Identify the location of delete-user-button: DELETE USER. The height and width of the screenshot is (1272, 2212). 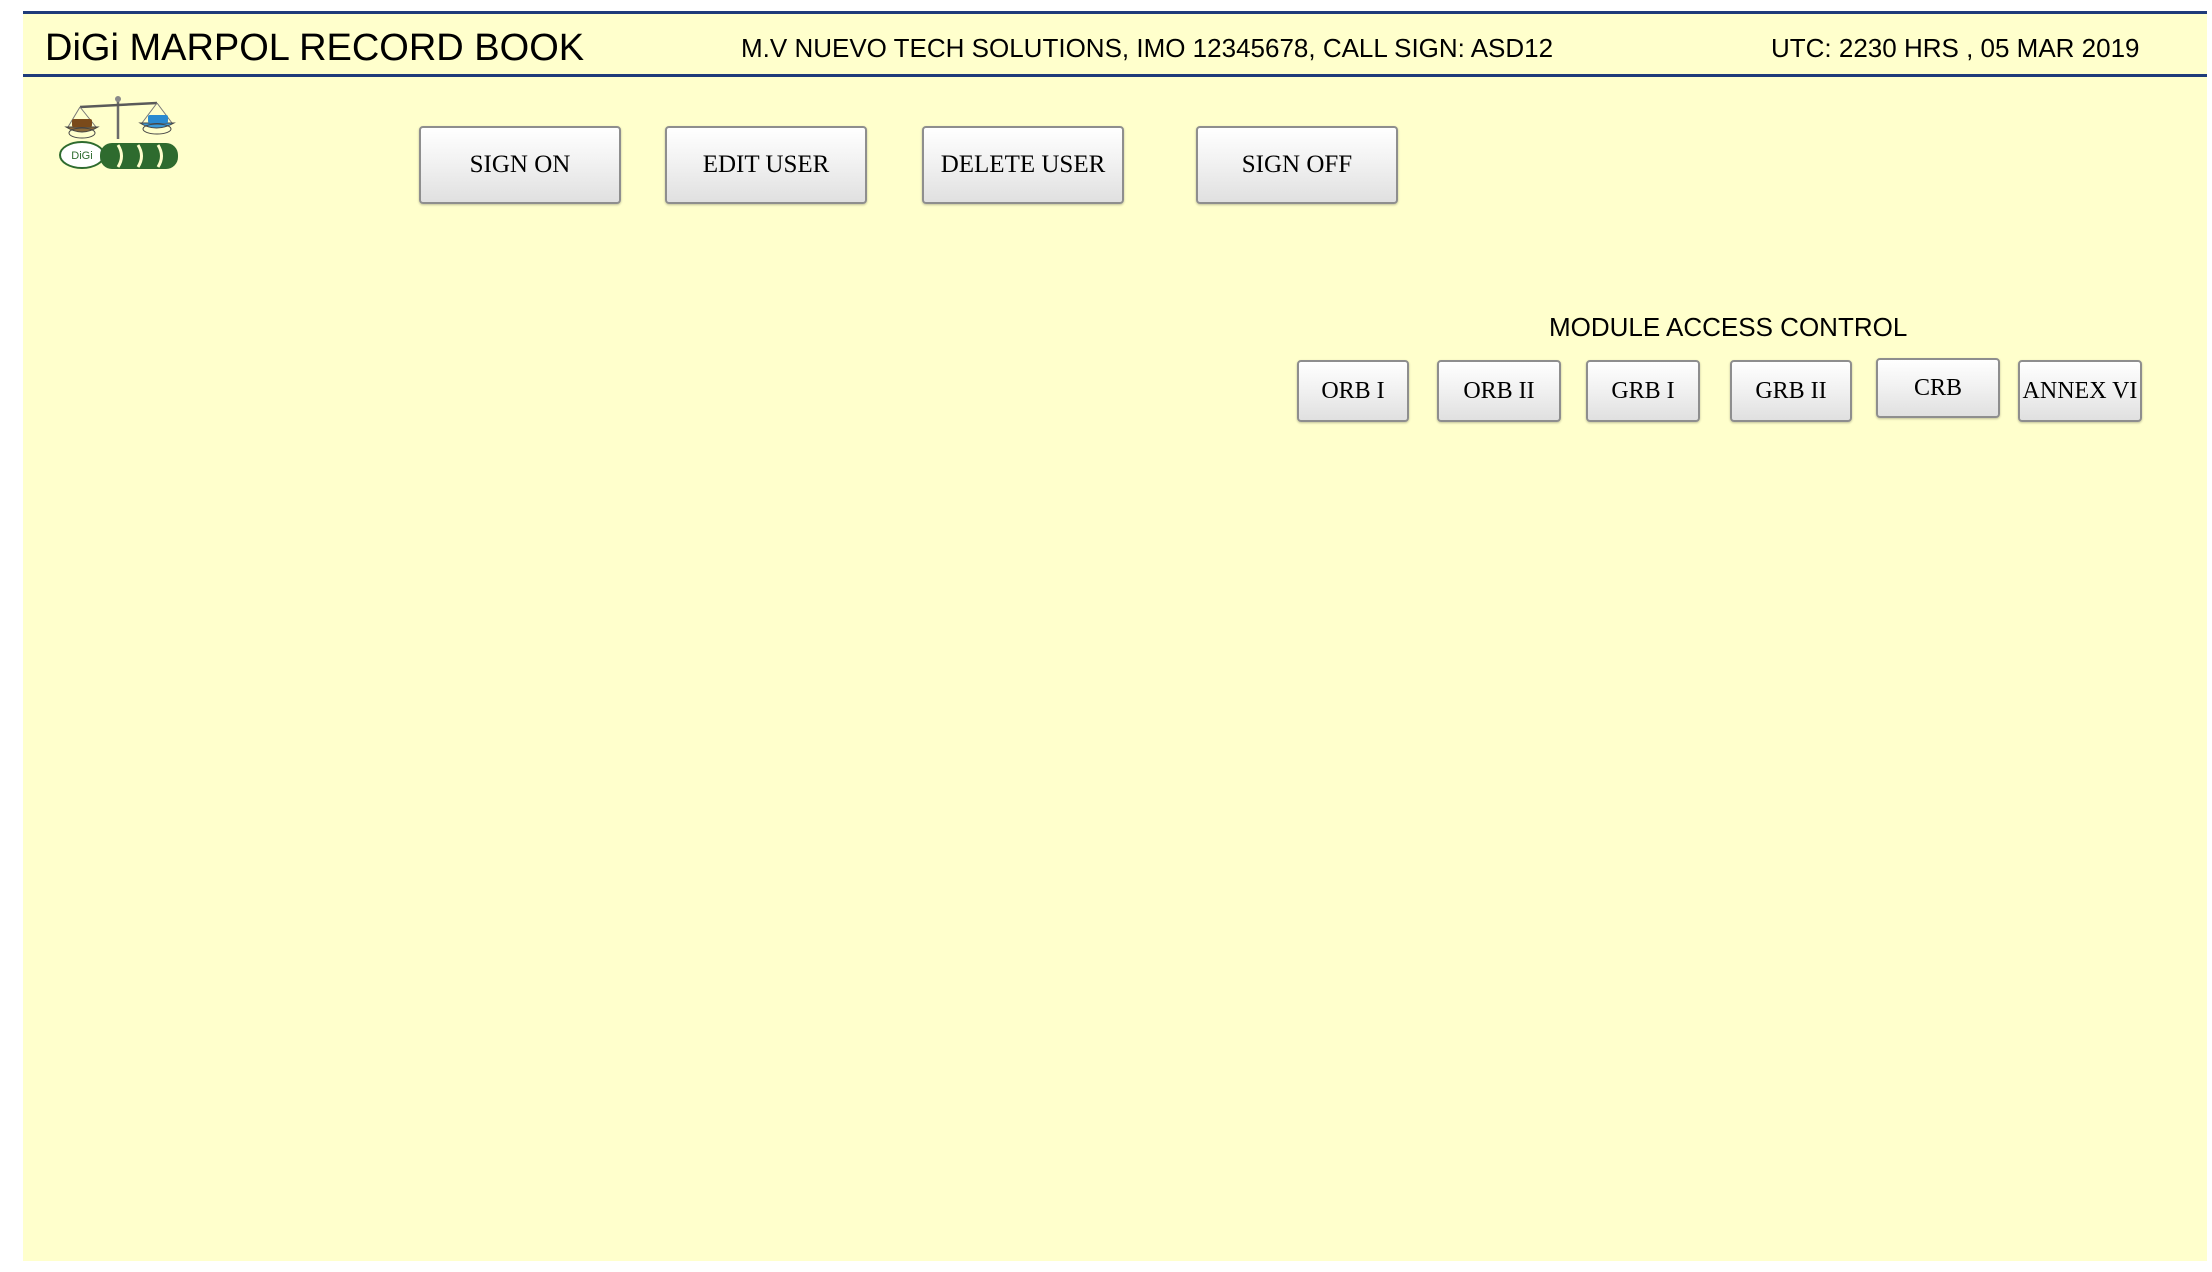
(1023, 165).